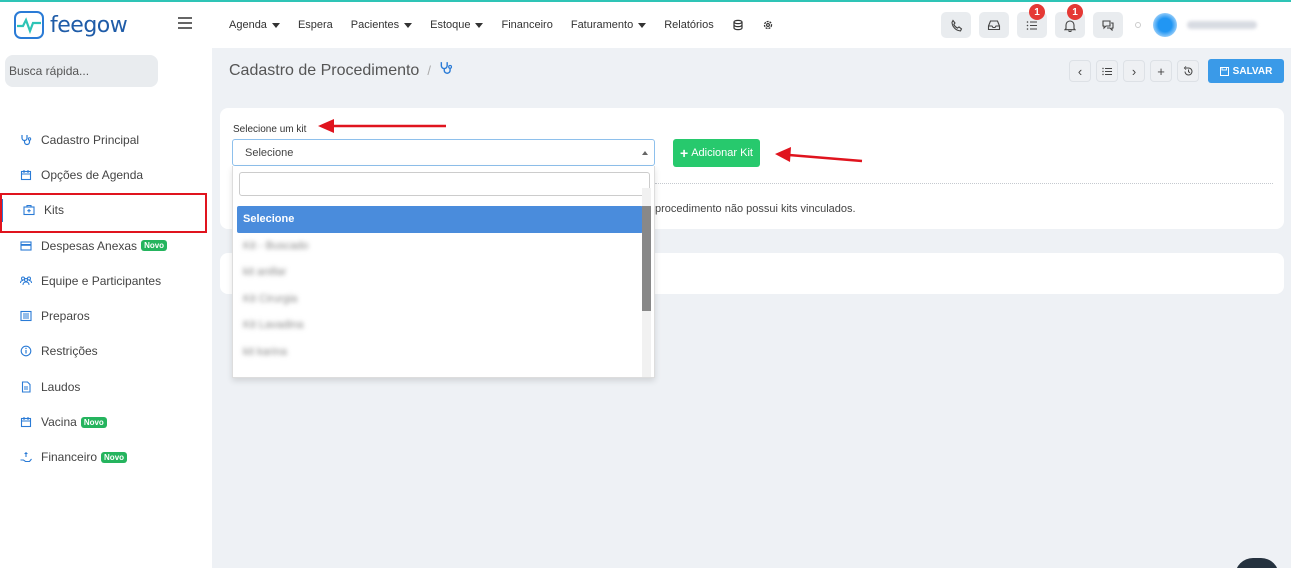 This screenshot has width=1291, height=568. I want to click on tasks-button: 1, so click(1032, 21).